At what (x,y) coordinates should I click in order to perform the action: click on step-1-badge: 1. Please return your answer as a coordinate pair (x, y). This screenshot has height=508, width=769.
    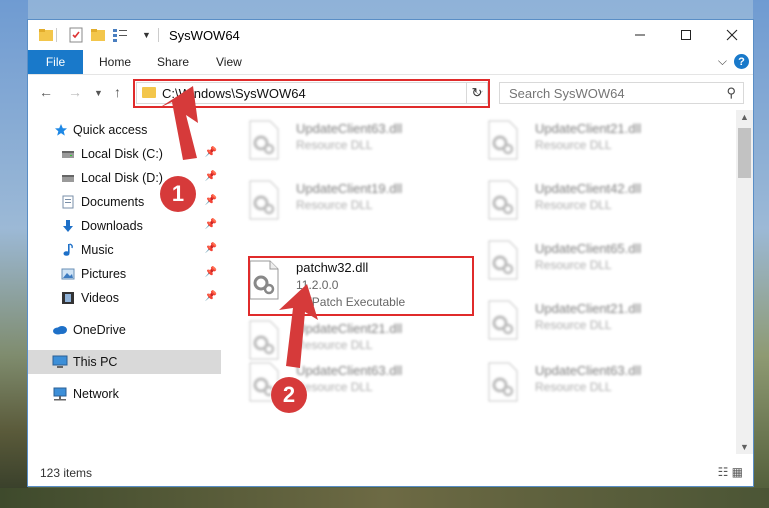
    Looking at the image, I should click on (178, 194).